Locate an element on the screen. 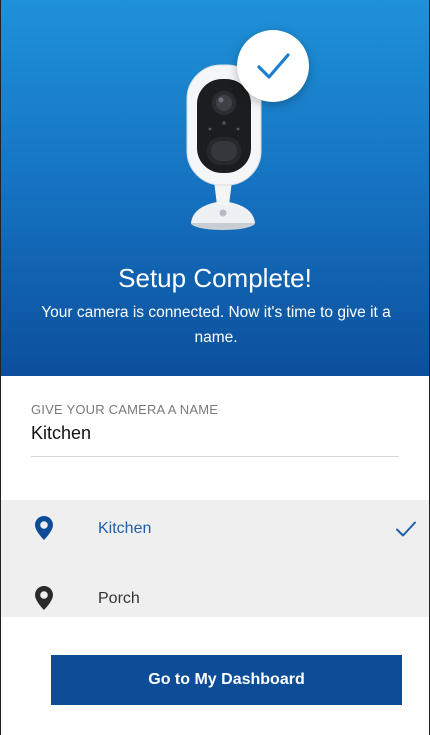  location-item-label: Kitchen is located at coordinates (125, 528).